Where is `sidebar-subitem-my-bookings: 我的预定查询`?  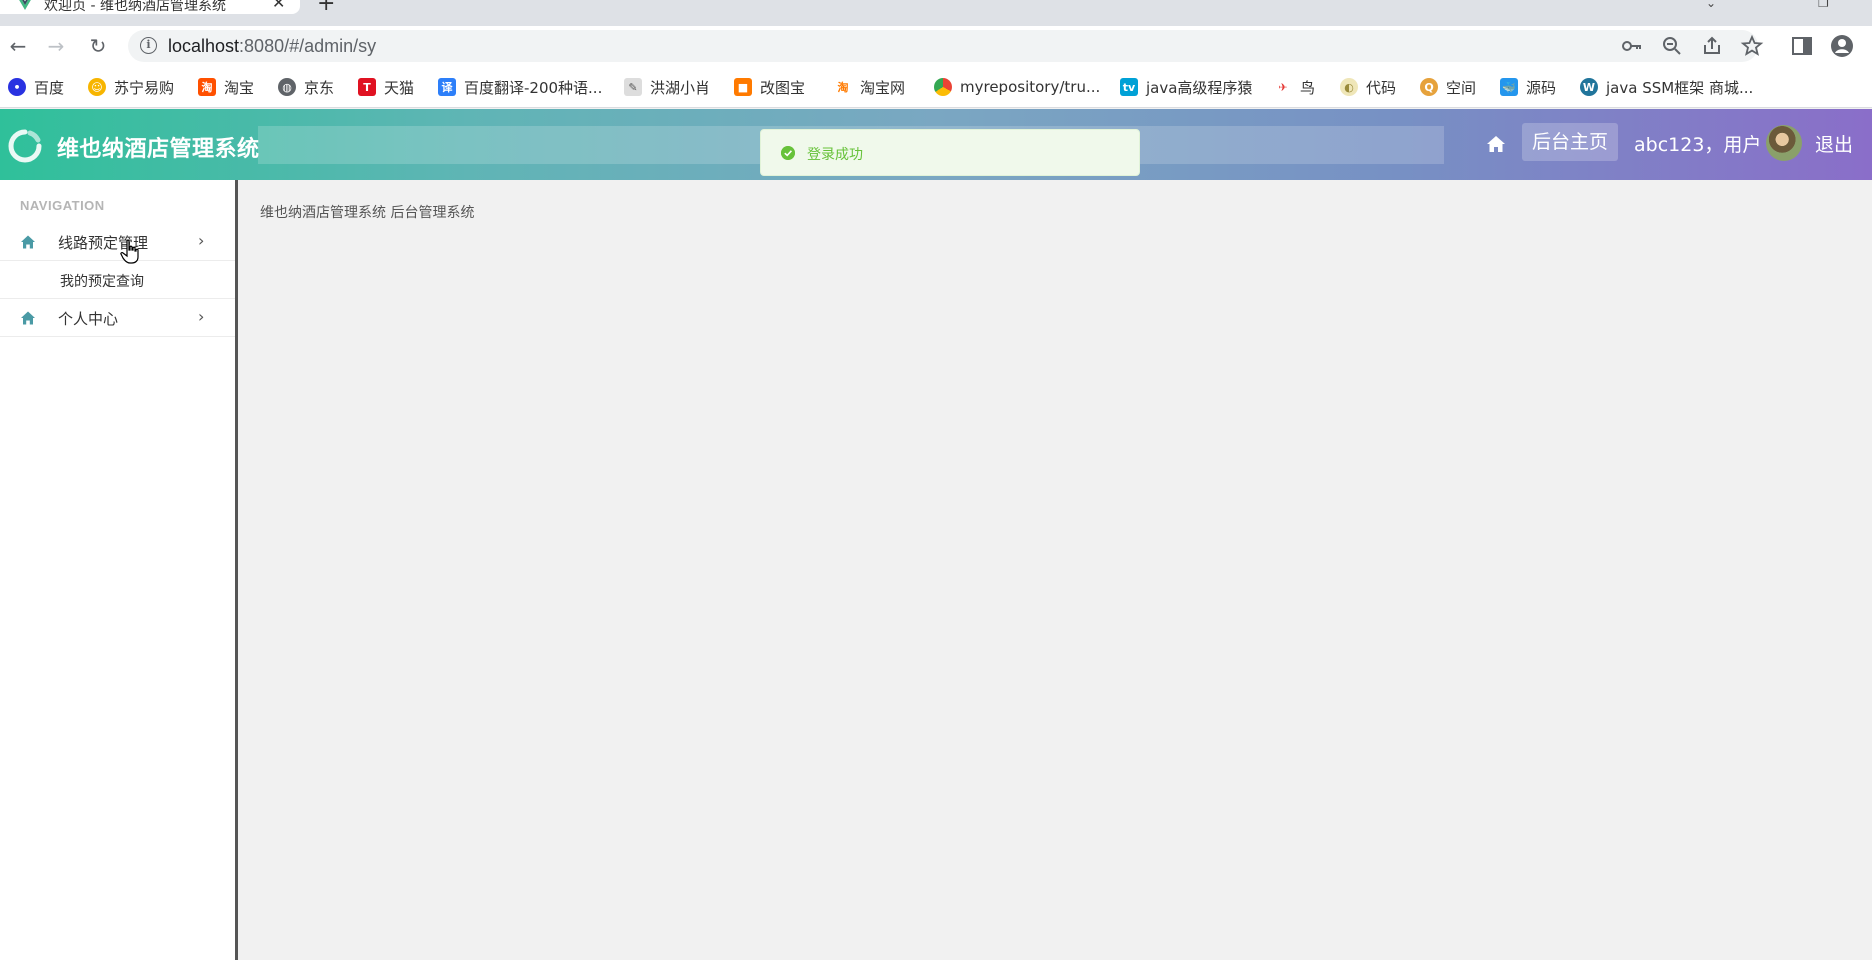
sidebar-subitem-my-bookings: 我的预定查询 is located at coordinates (117, 280).